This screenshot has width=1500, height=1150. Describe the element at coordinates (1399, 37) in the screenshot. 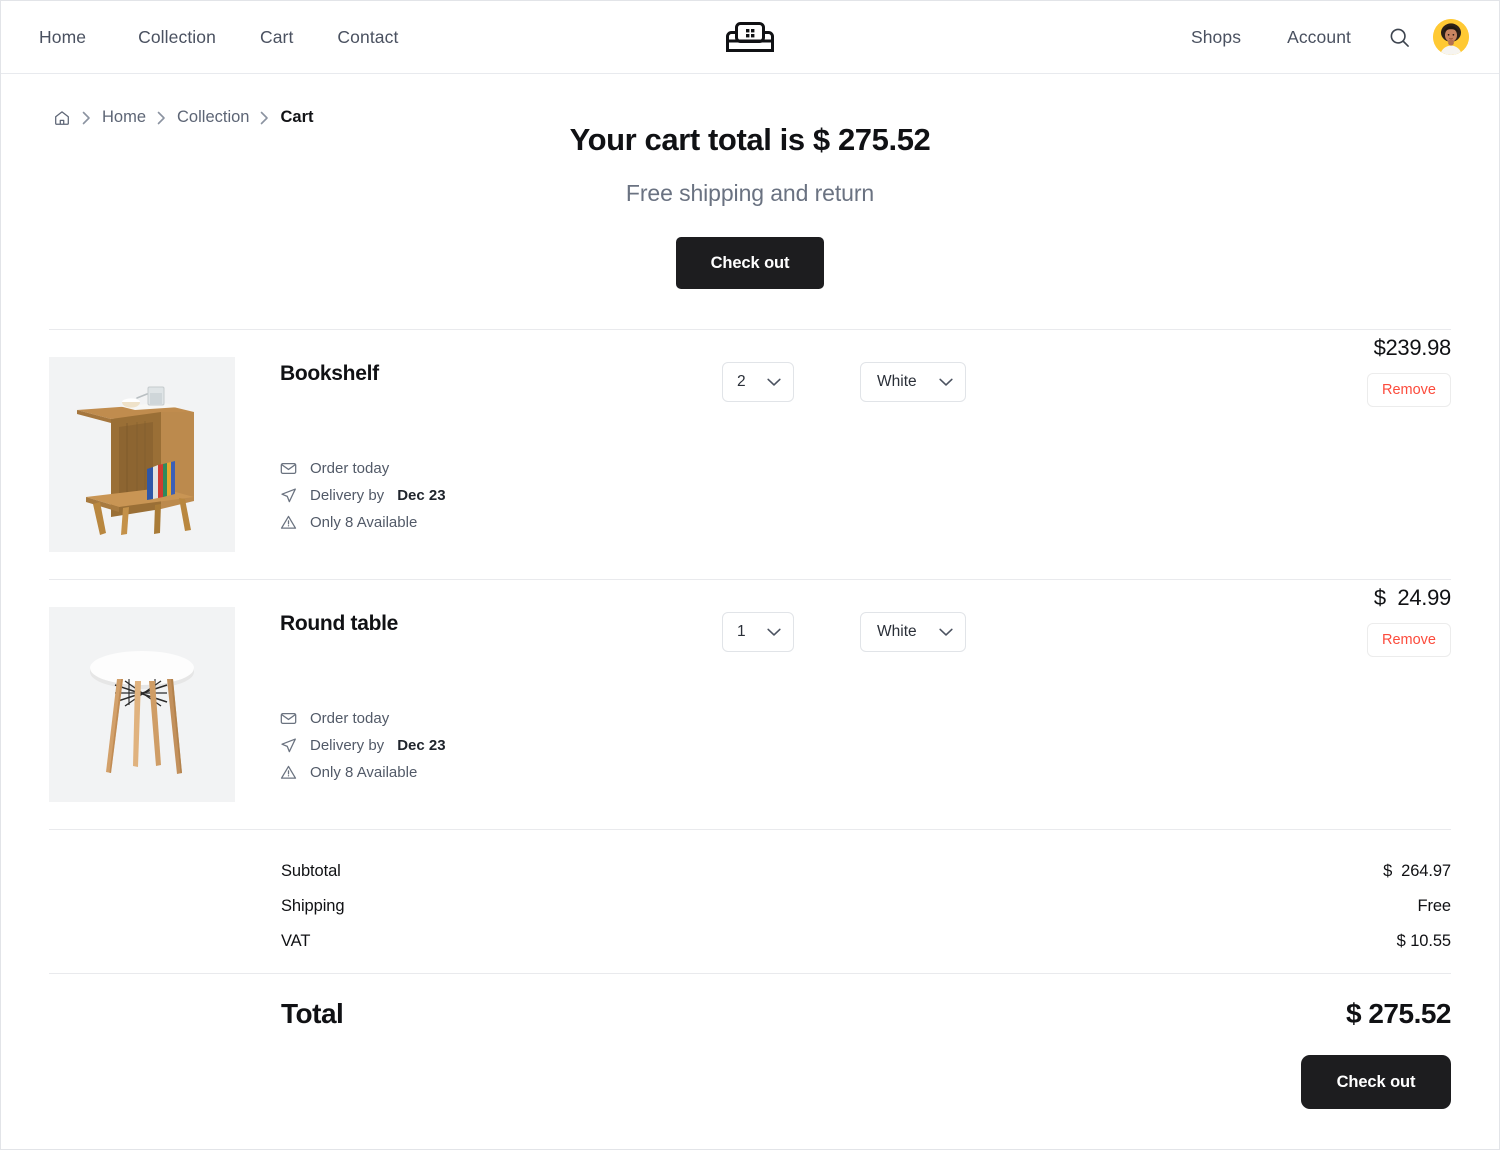

I see `search-icon` at that location.